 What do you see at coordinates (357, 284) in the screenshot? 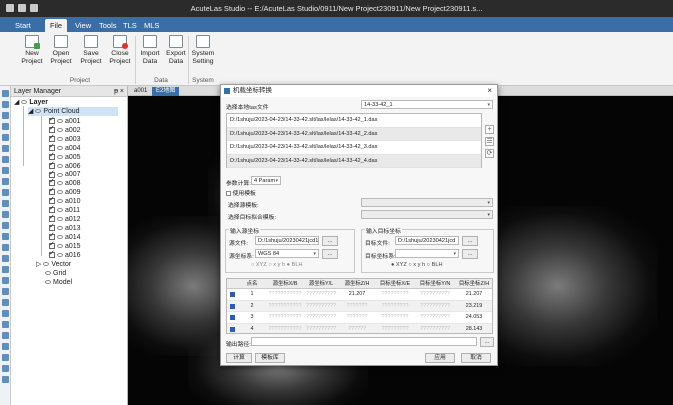
I see `col-header: 源坐标Z/H` at bounding box center [357, 284].